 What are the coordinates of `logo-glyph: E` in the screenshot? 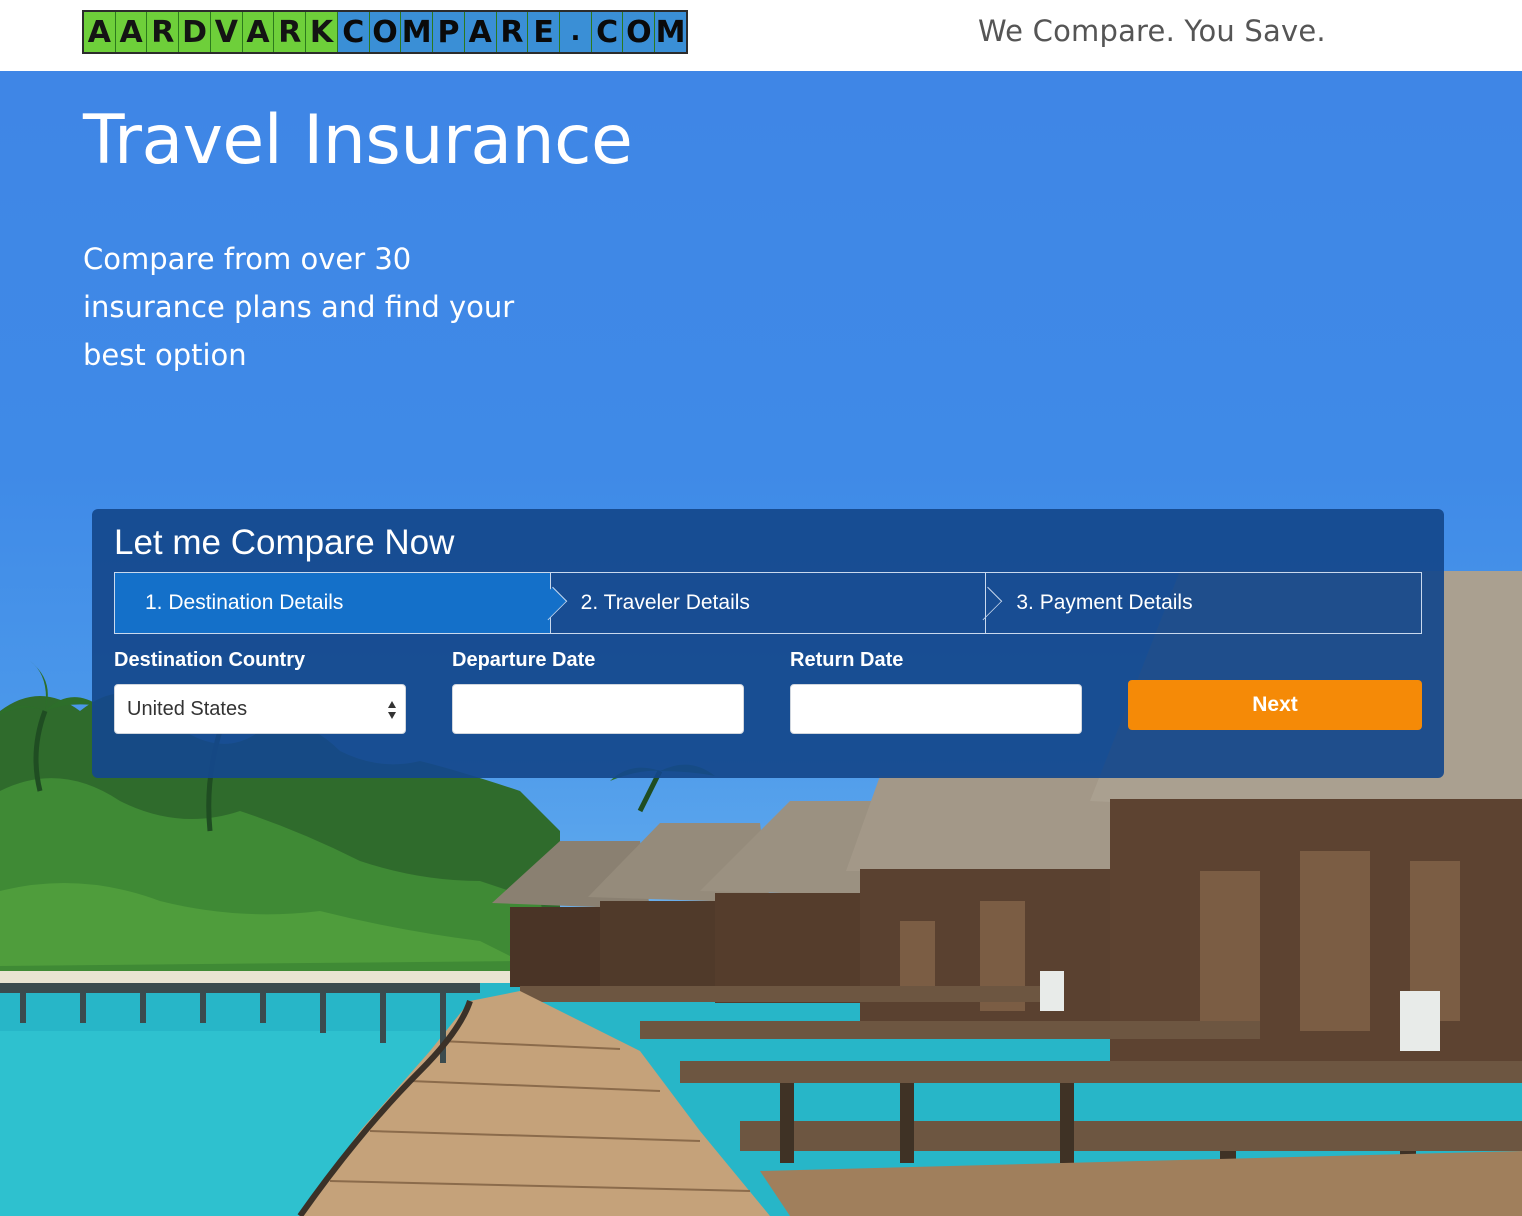 It's located at (544, 32).